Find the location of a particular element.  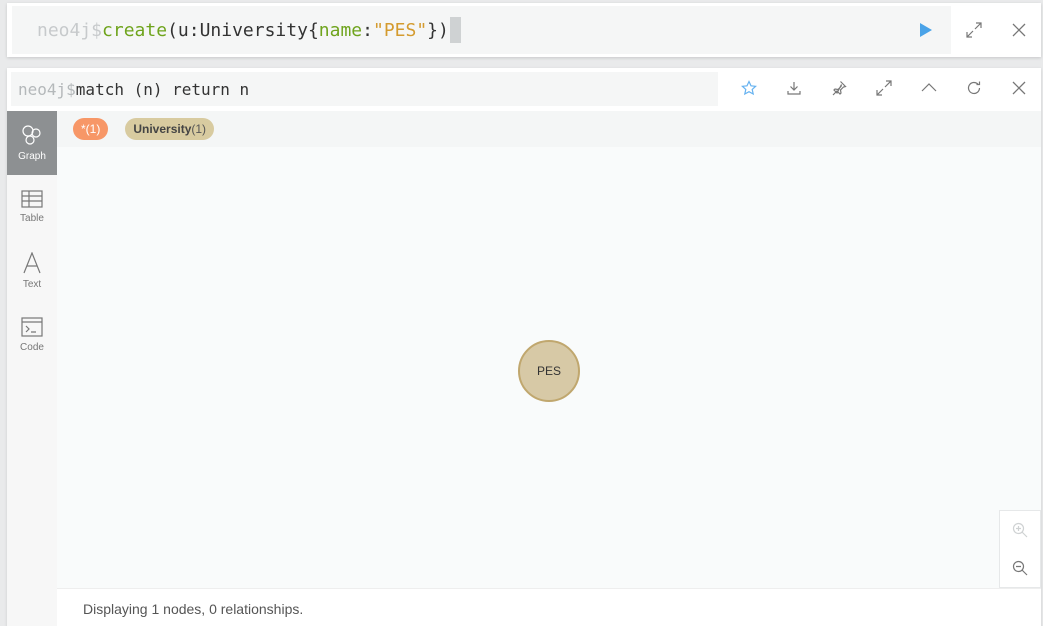

run-button is located at coordinates (926, 30).